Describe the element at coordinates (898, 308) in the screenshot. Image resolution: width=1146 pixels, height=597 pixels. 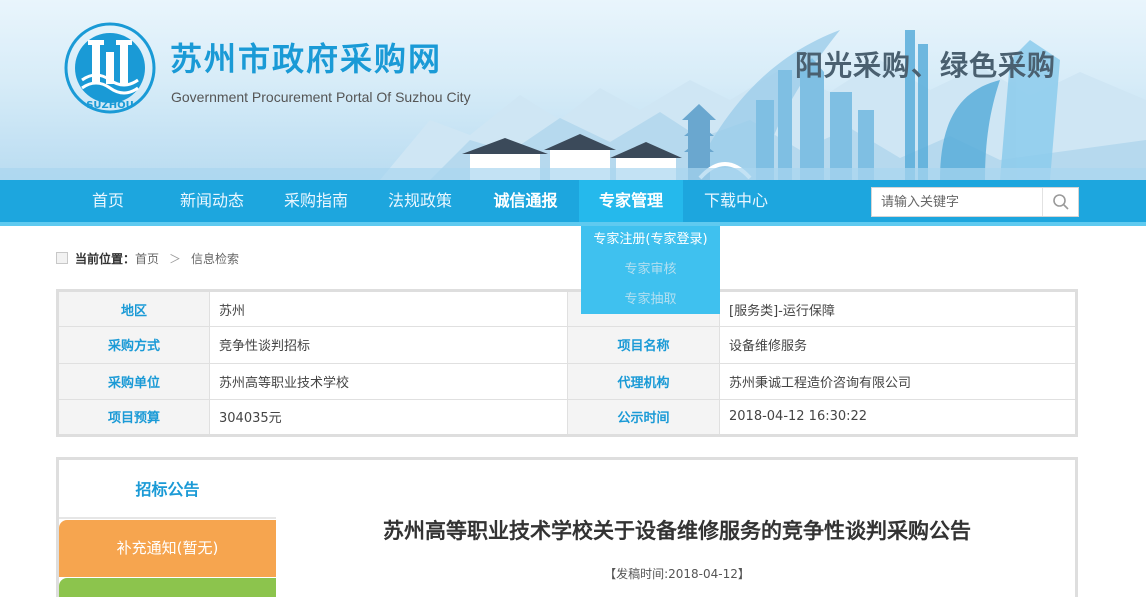
I see `info-value-category: [服务类]-运行保障` at that location.